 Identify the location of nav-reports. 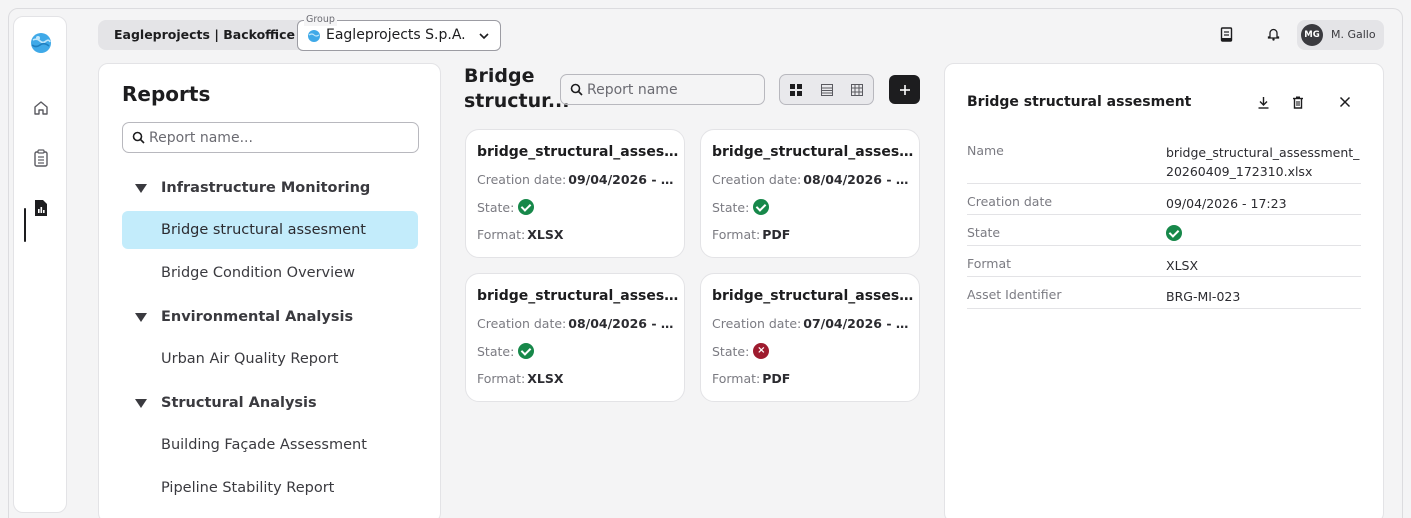
(41, 208).